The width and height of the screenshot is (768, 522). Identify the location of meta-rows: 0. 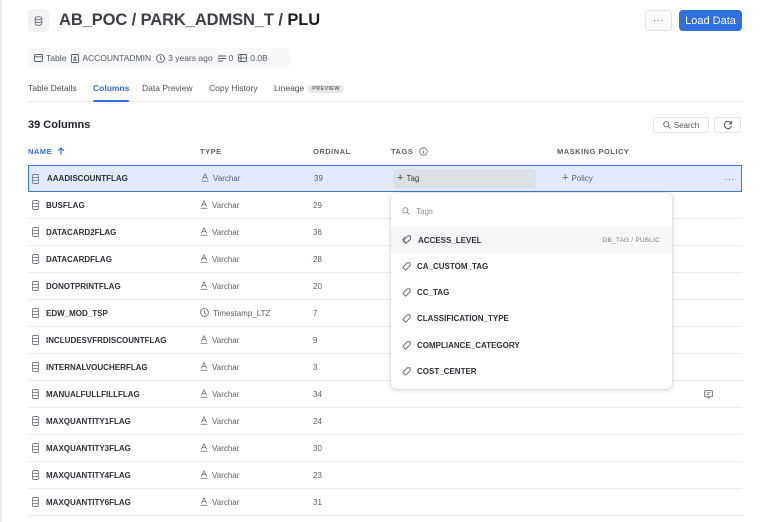
(225, 58).